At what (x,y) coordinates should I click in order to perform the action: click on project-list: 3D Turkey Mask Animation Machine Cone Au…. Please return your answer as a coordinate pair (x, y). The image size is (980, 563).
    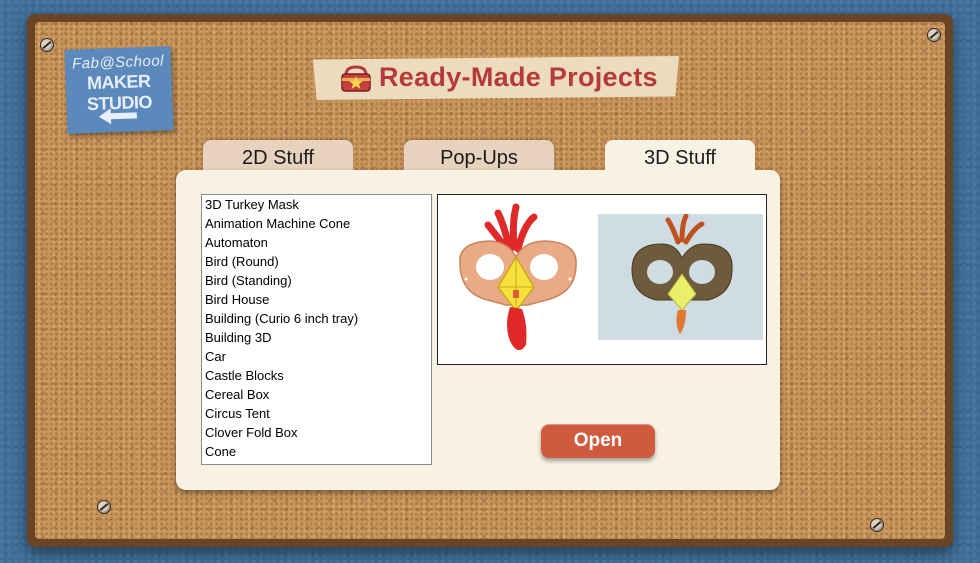
    Looking at the image, I should click on (316, 329).